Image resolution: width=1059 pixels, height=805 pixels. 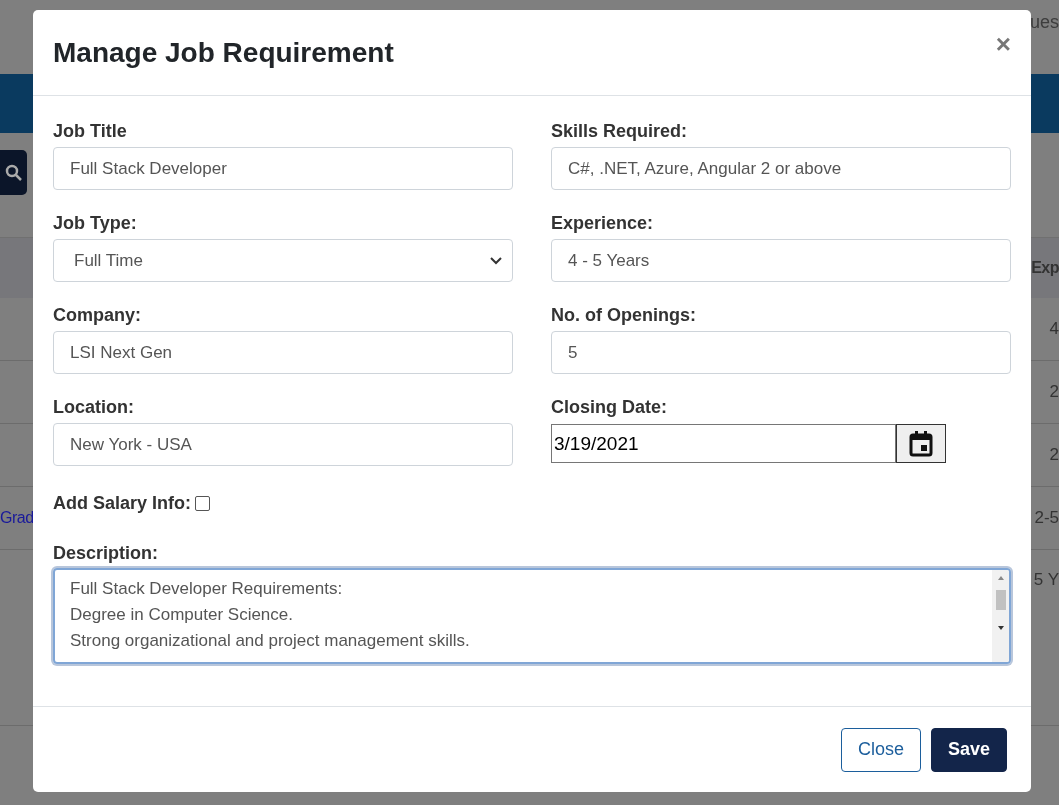 I want to click on field-label: Add Salary Info:, so click(x=122, y=503).